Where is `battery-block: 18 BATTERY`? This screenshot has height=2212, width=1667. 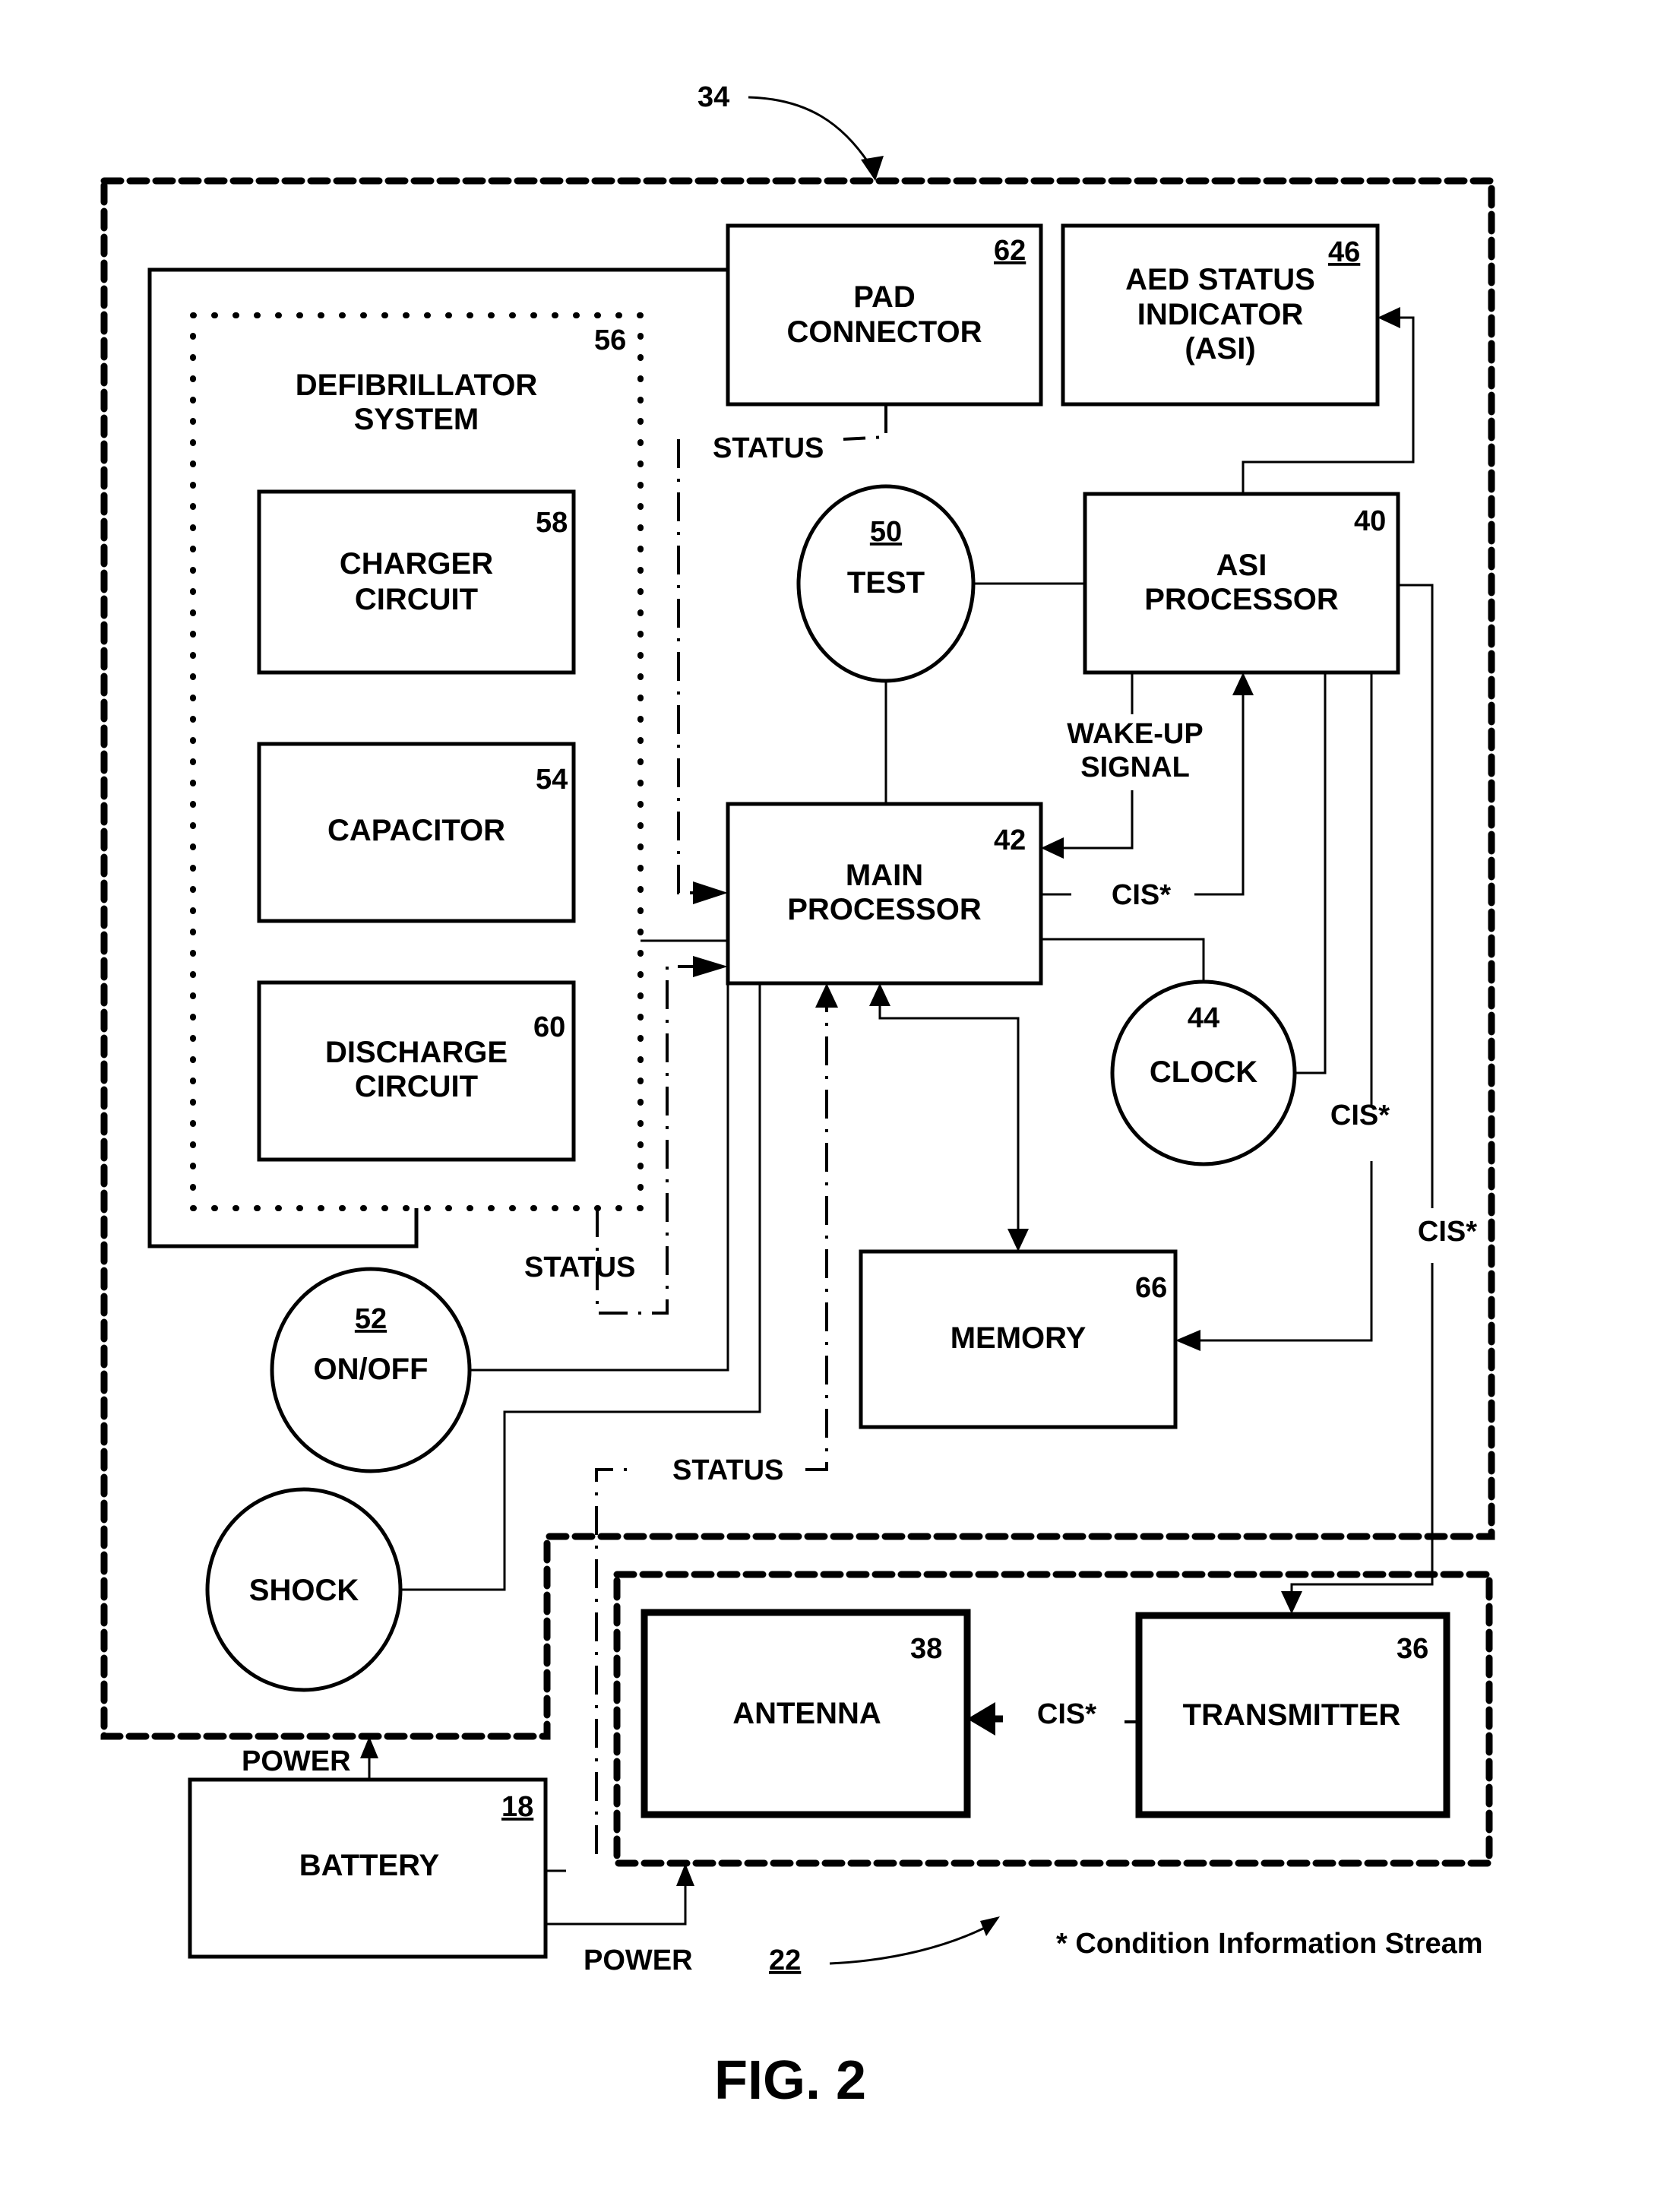 battery-block: 18 BATTERY is located at coordinates (368, 1868).